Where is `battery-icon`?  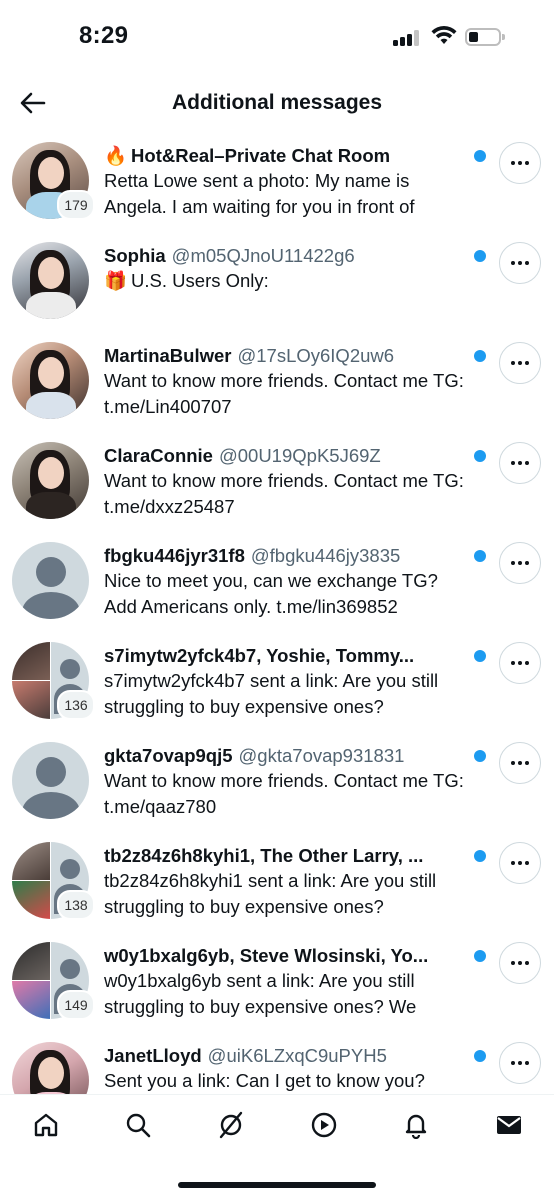
battery-icon is located at coordinates (485, 37).